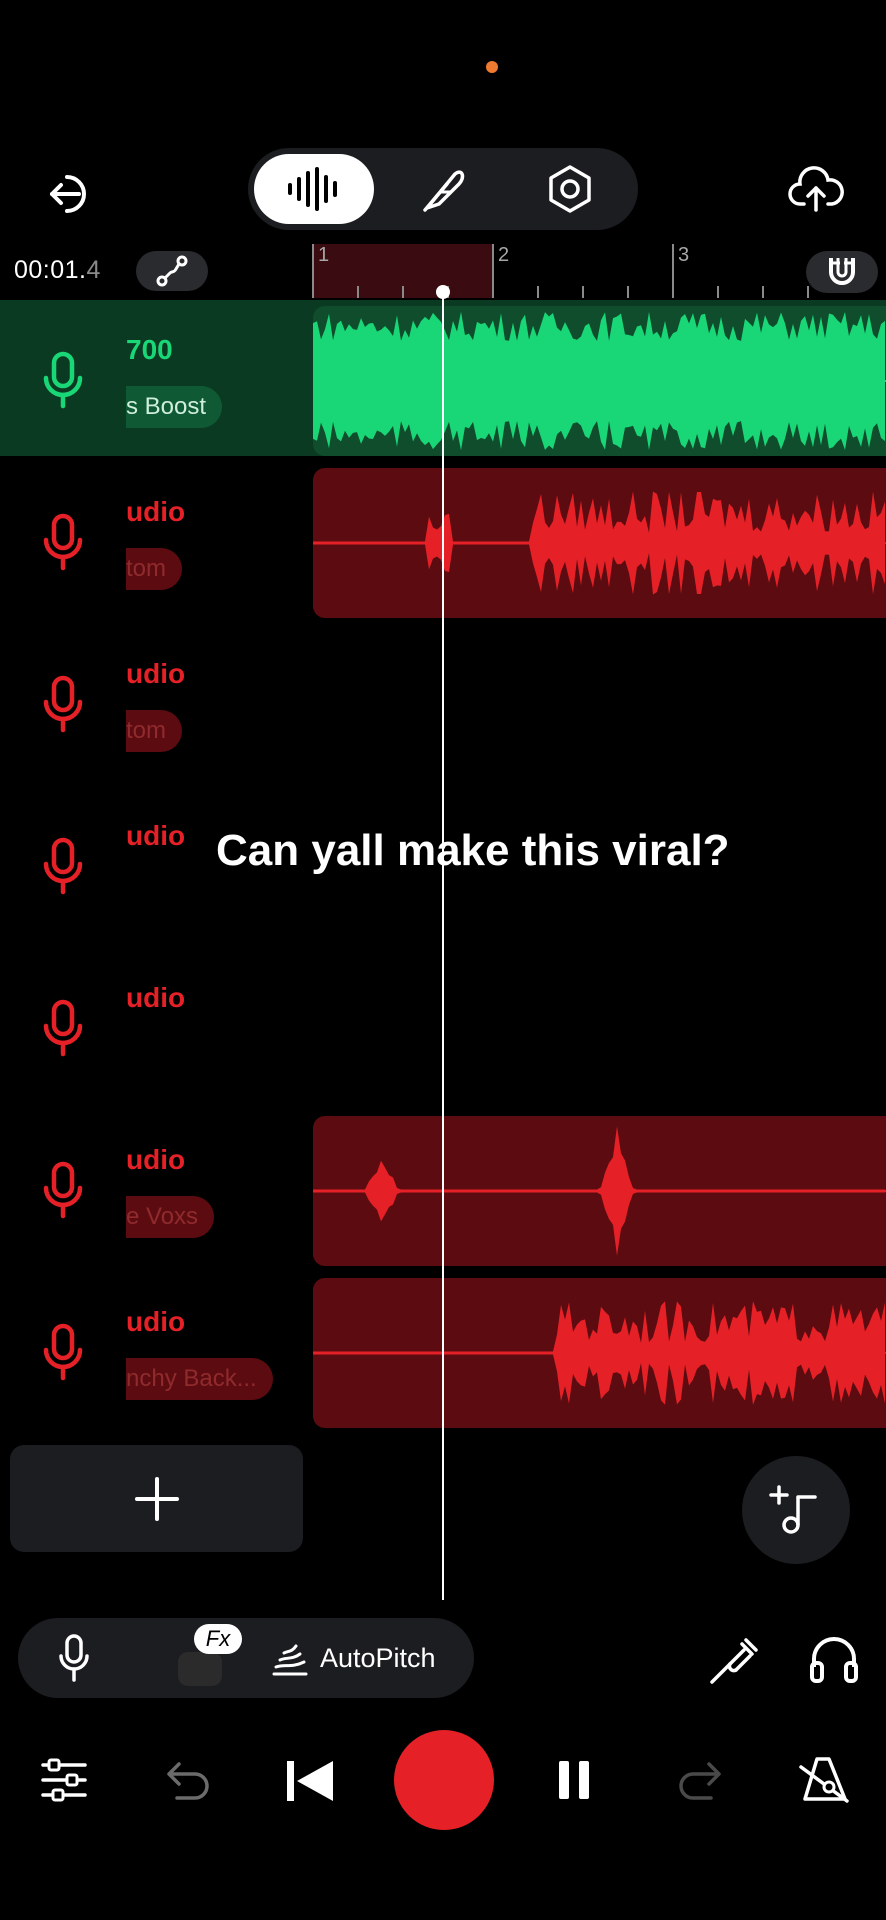 Image resolution: width=886 pixels, height=1920 pixels. What do you see at coordinates (443, 946) in the screenshot?
I see `playhead-line` at bounding box center [443, 946].